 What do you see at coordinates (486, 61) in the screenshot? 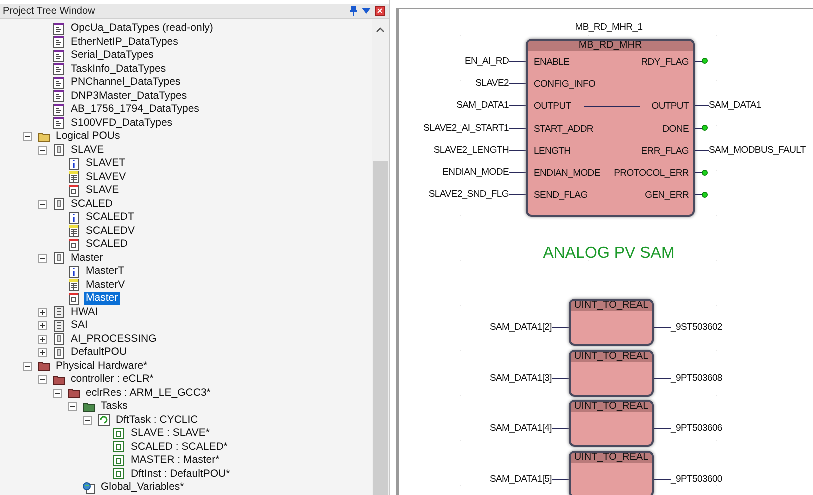
I see `variable-label: EN_AI_RD` at bounding box center [486, 61].